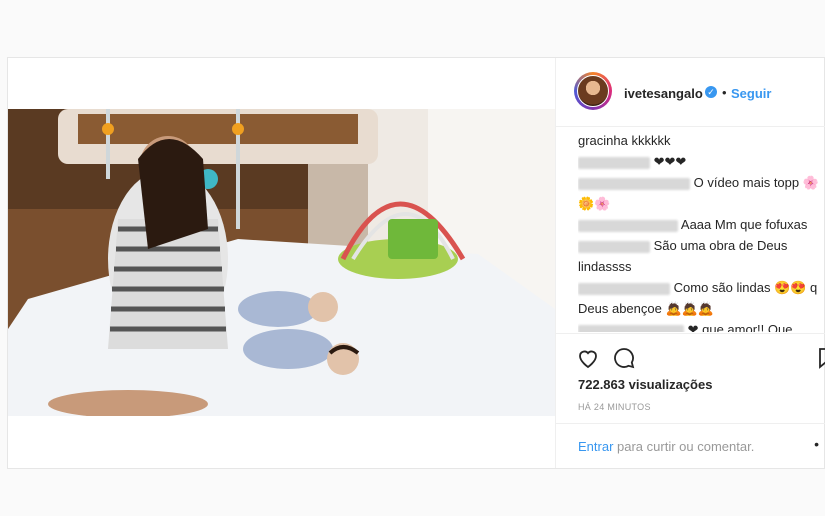 Image resolution: width=825 pixels, height=516 pixels. What do you see at coordinates (645, 384) in the screenshot?
I see `view-count: 722.863 visualizações` at bounding box center [645, 384].